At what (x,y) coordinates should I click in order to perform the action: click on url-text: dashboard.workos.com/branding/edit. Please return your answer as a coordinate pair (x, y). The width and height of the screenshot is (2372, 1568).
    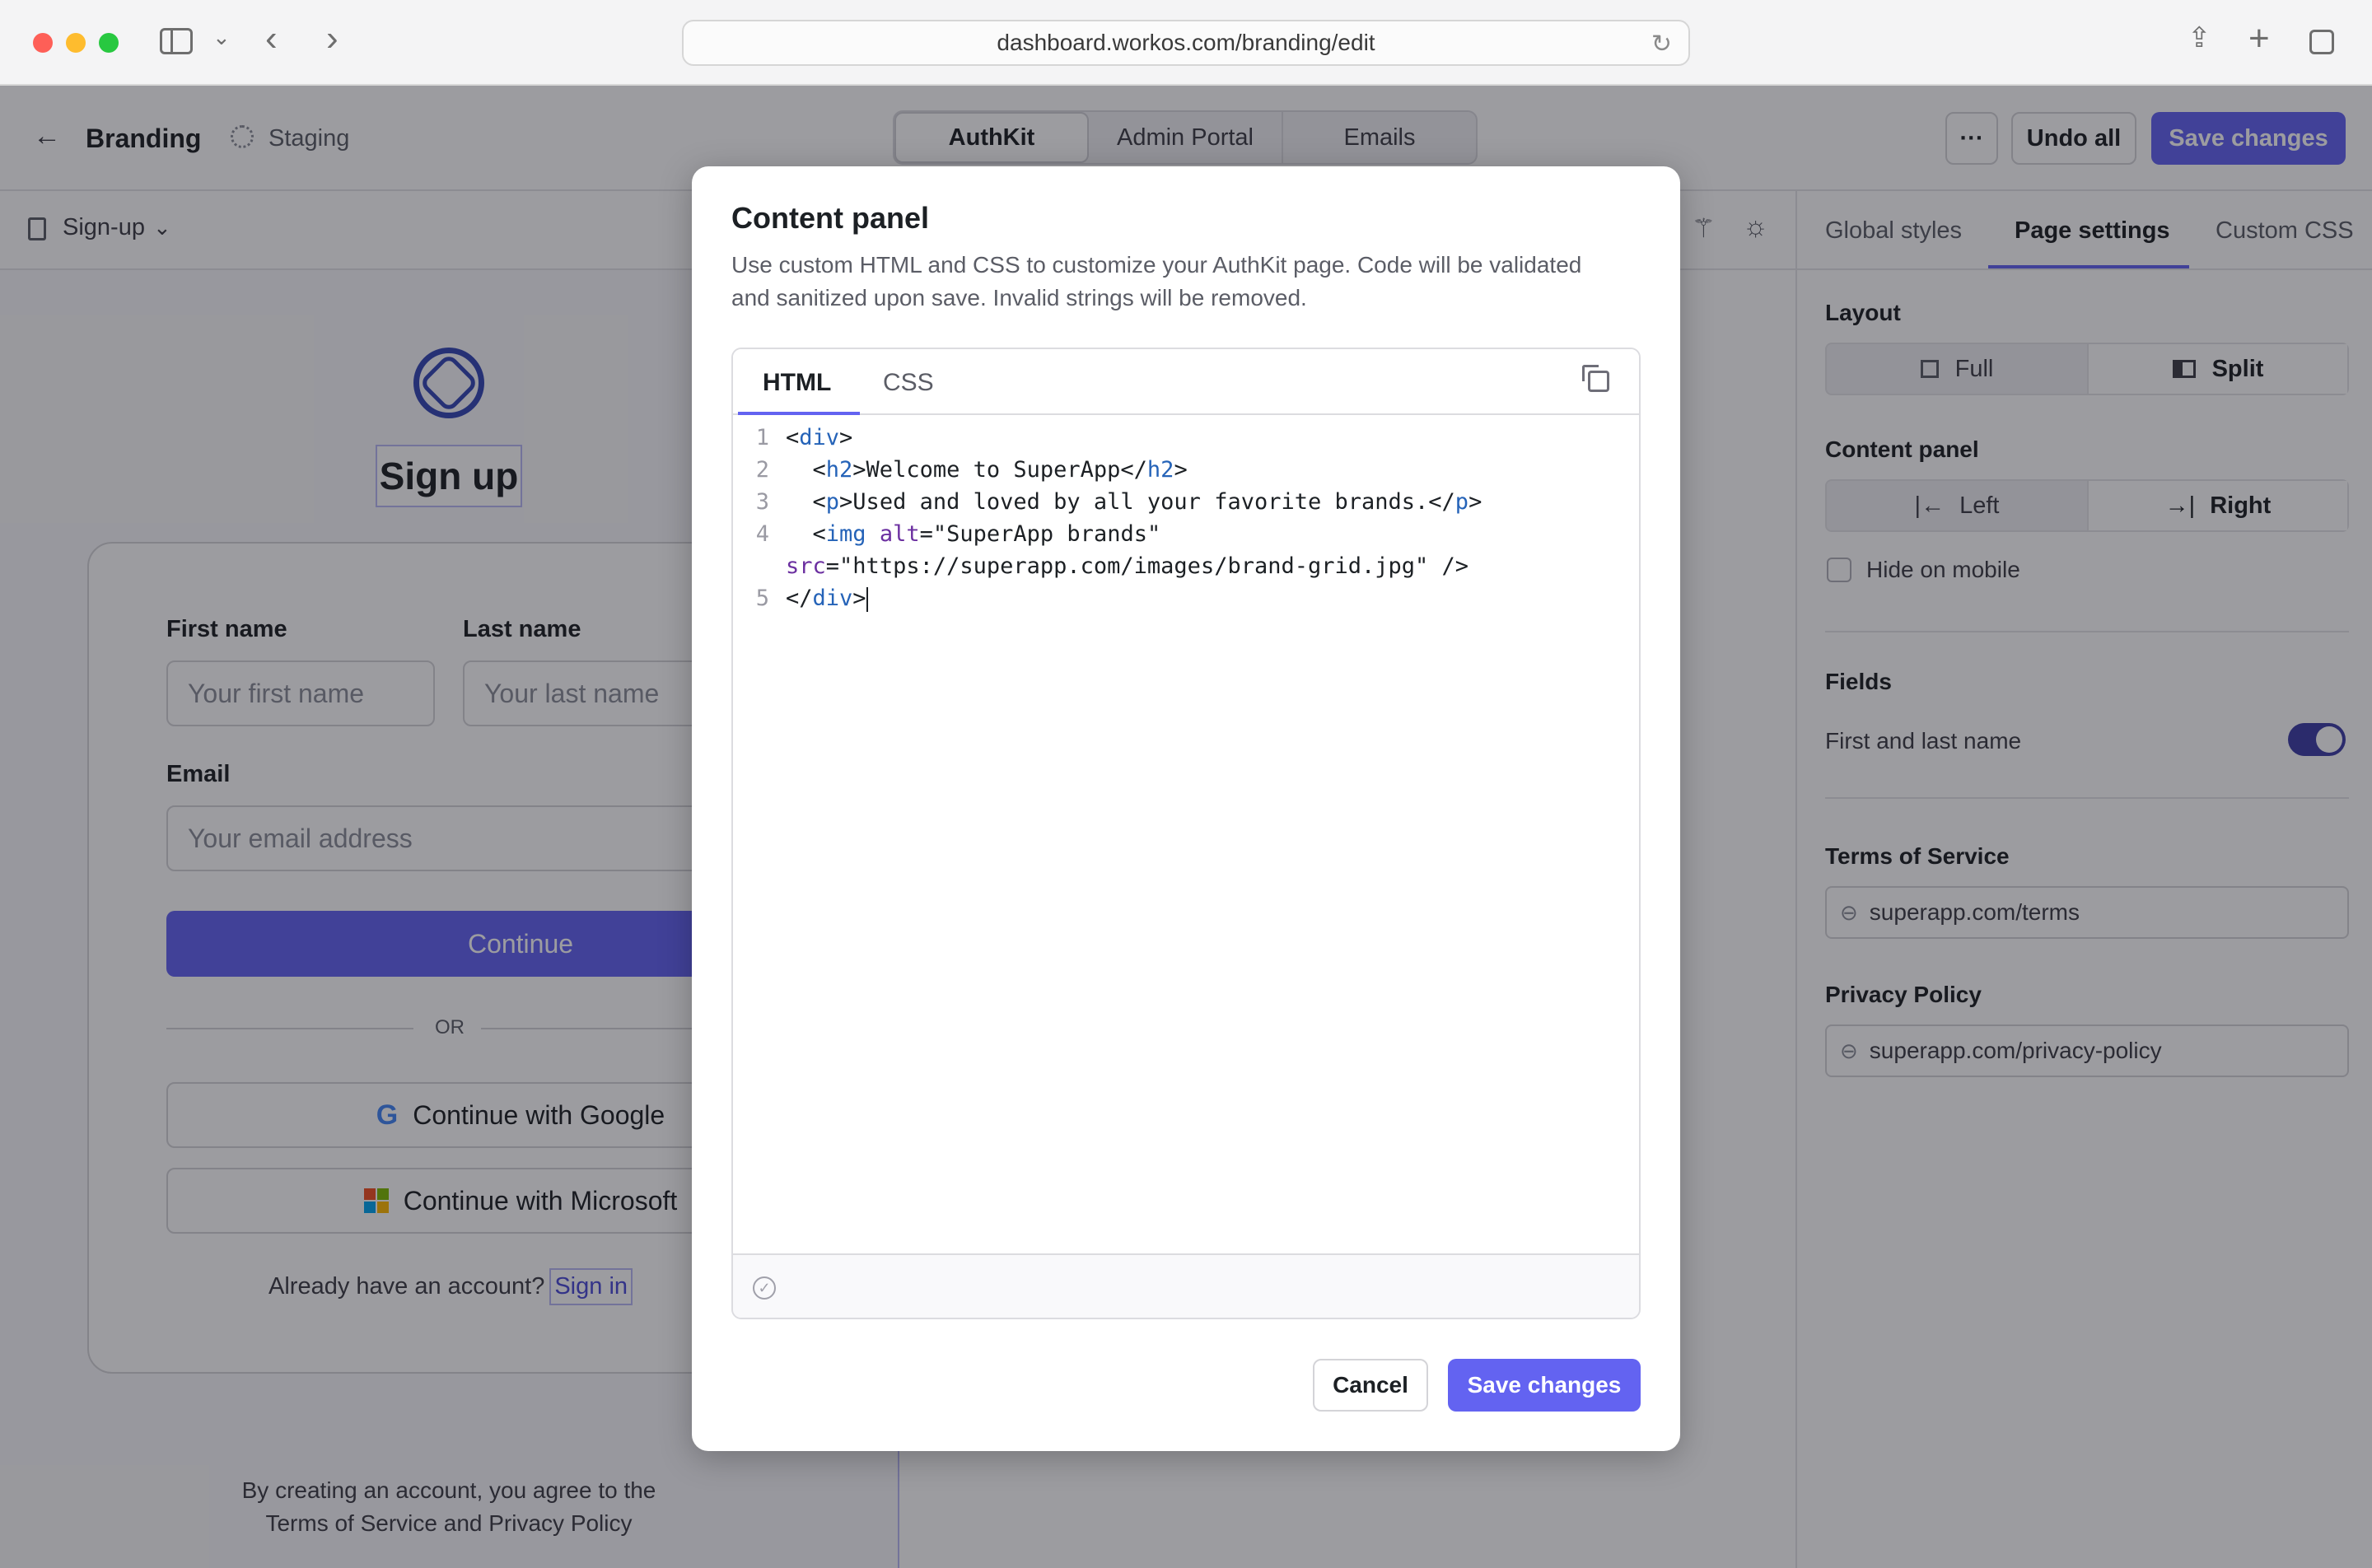
    Looking at the image, I should click on (1186, 42).